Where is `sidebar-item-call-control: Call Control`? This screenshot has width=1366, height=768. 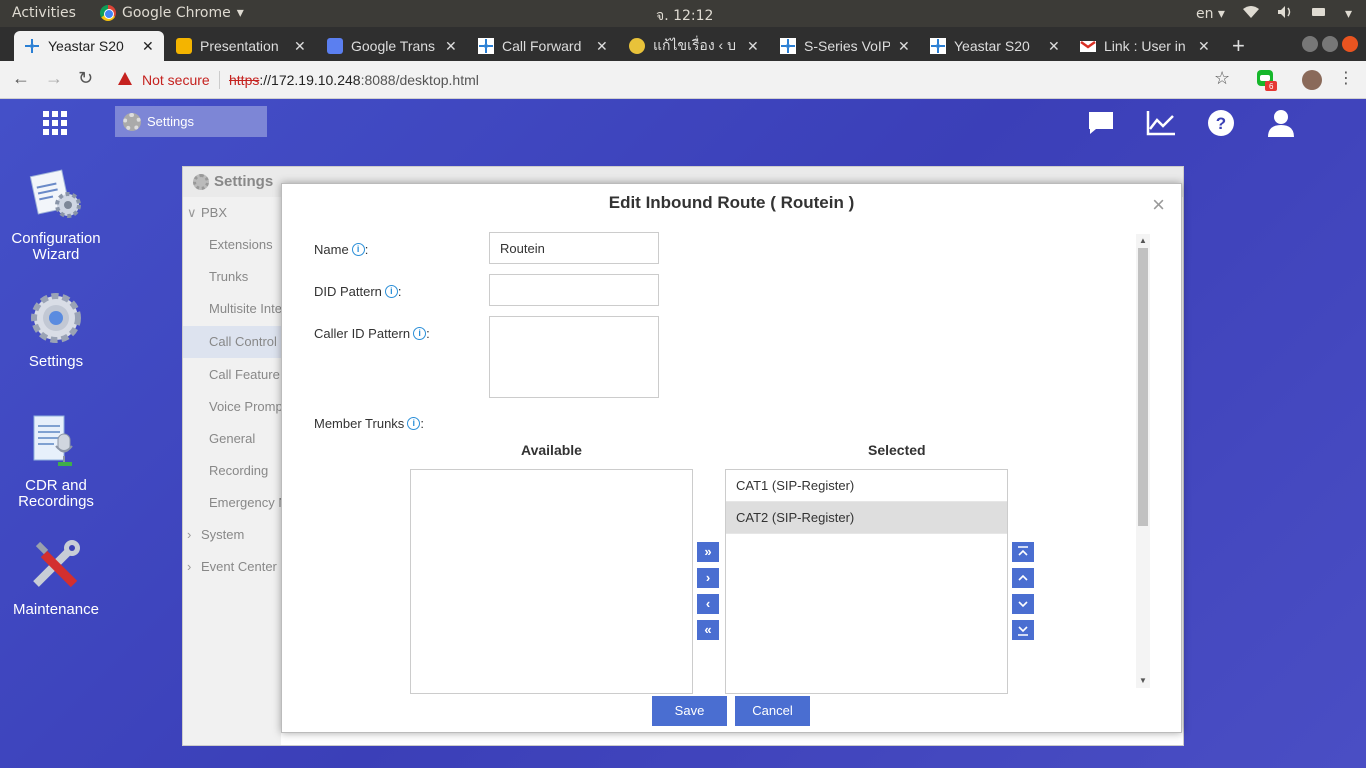 sidebar-item-call-control: Call Control is located at coordinates (232, 342).